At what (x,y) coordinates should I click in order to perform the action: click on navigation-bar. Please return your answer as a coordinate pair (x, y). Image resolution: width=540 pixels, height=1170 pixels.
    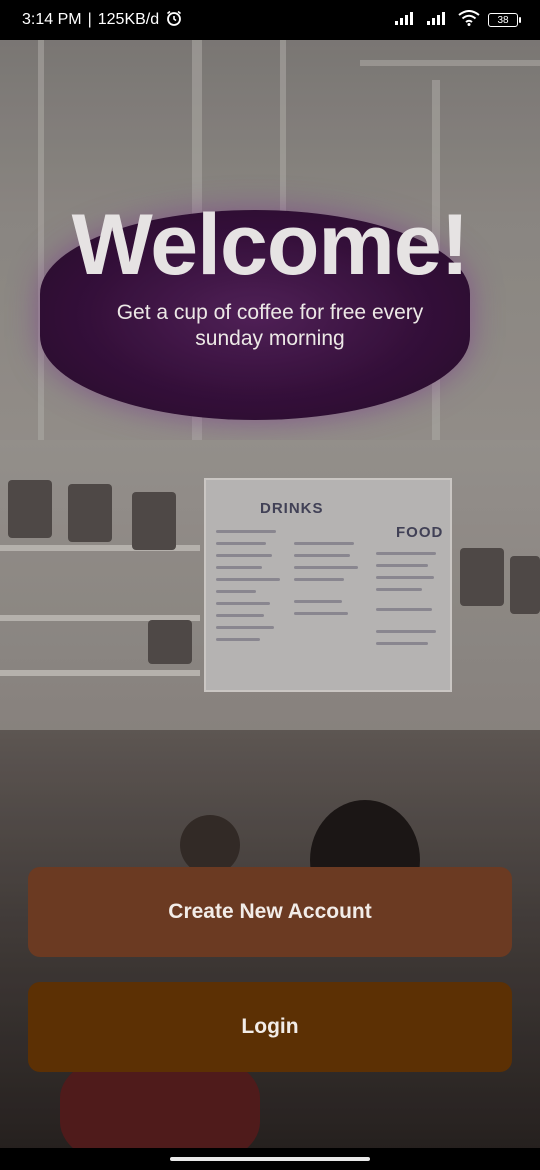
    Looking at the image, I should click on (270, 1159).